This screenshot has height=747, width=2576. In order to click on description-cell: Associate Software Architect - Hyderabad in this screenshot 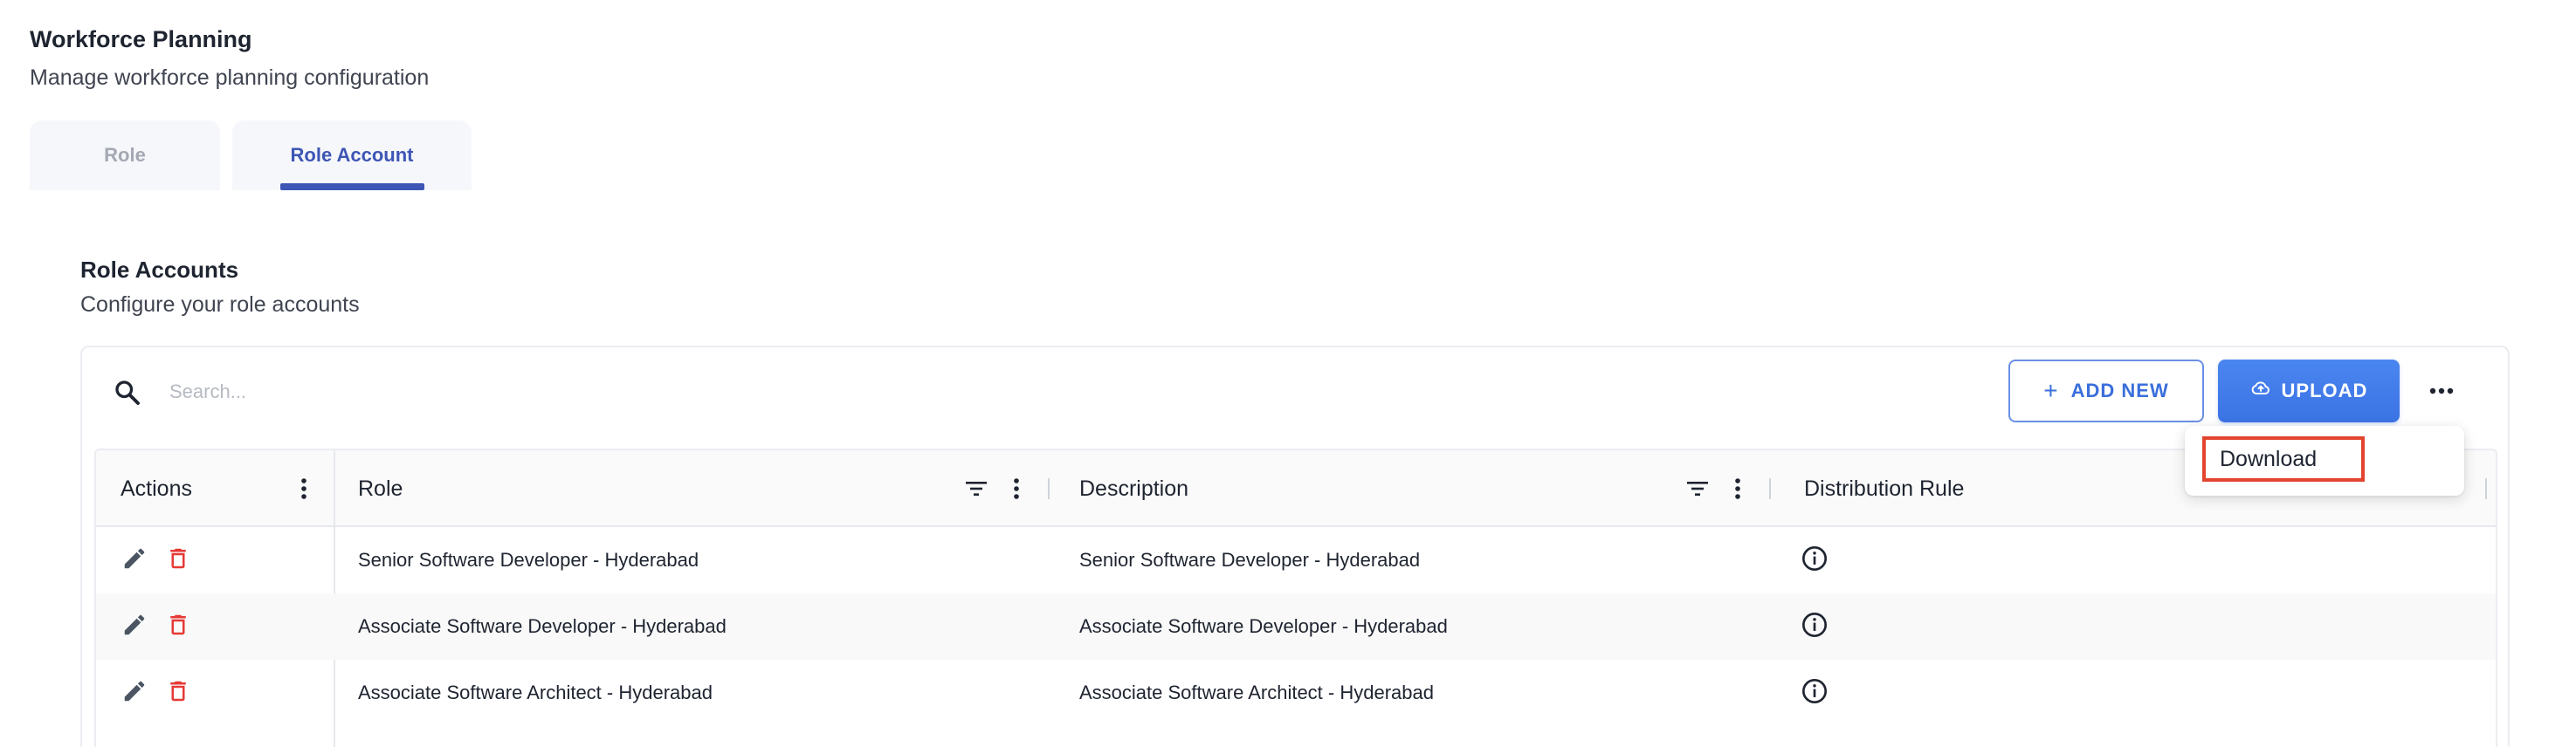, I will do `click(1256, 692)`.